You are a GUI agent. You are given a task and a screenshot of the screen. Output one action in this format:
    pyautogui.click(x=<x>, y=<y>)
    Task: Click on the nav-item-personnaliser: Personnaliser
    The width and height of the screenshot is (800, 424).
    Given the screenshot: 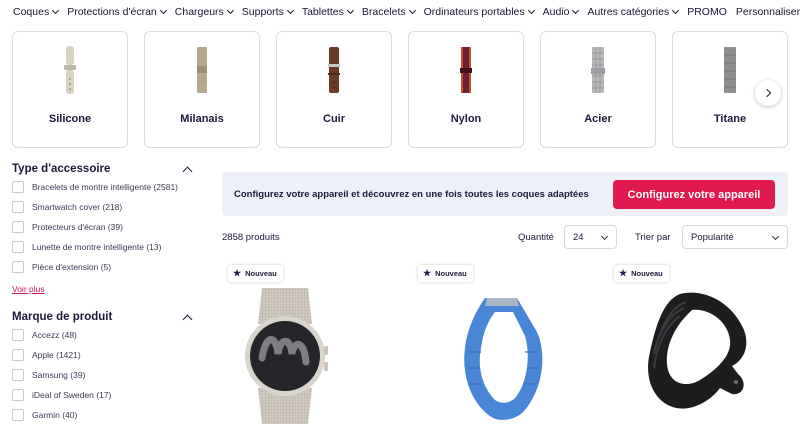 What is the action you would take?
    pyautogui.click(x=768, y=12)
    